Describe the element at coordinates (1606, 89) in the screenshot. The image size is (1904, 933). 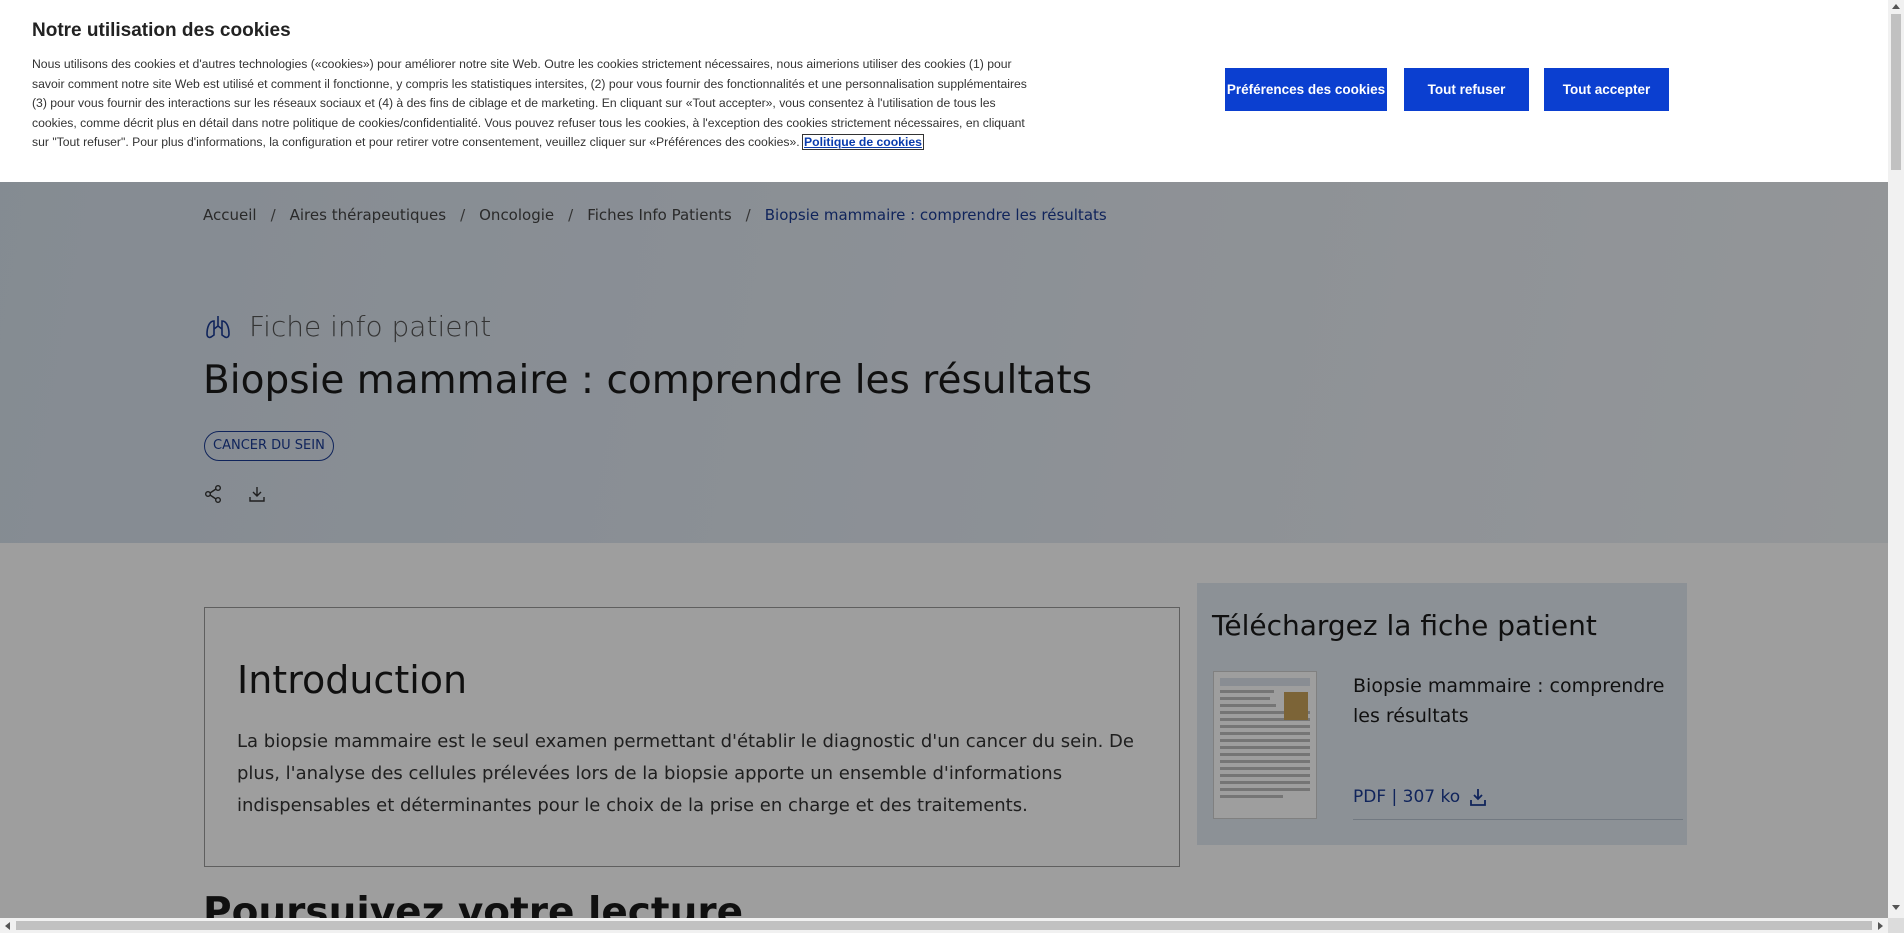
I see `accept-all-button: Tout accepter` at that location.